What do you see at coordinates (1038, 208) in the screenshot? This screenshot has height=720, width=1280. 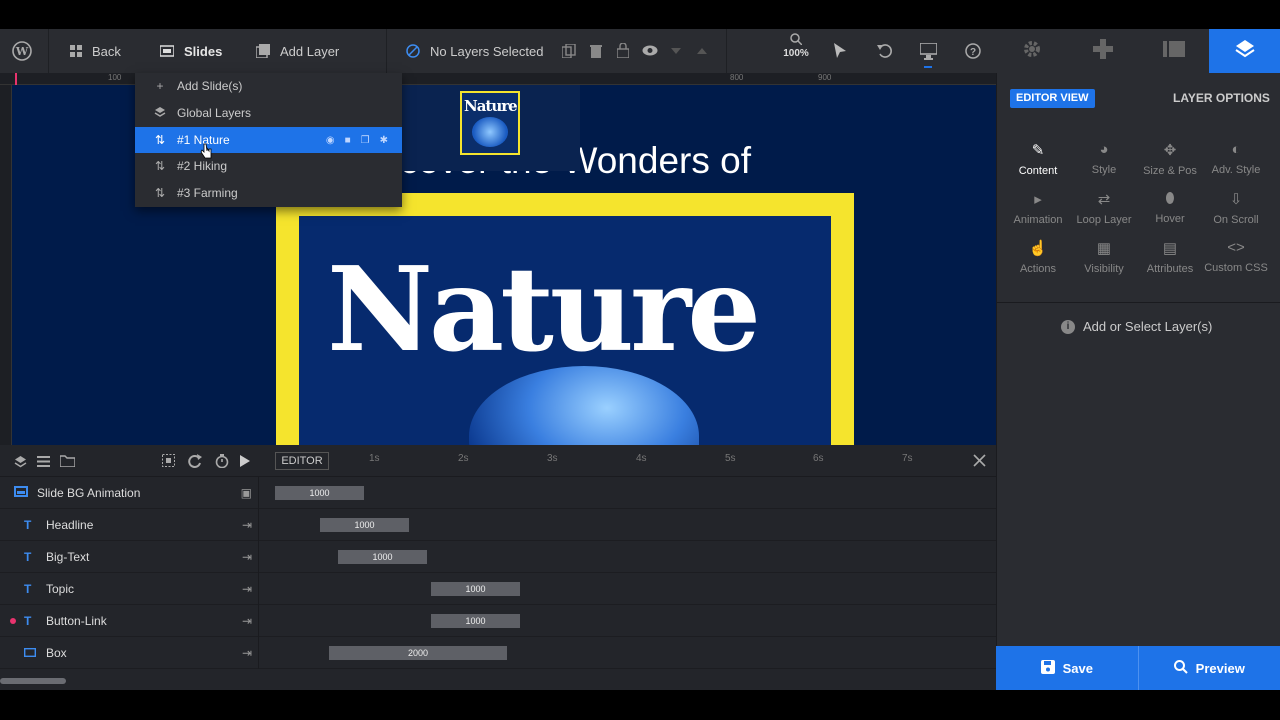 I see `option-animation: ▸ Animation` at bounding box center [1038, 208].